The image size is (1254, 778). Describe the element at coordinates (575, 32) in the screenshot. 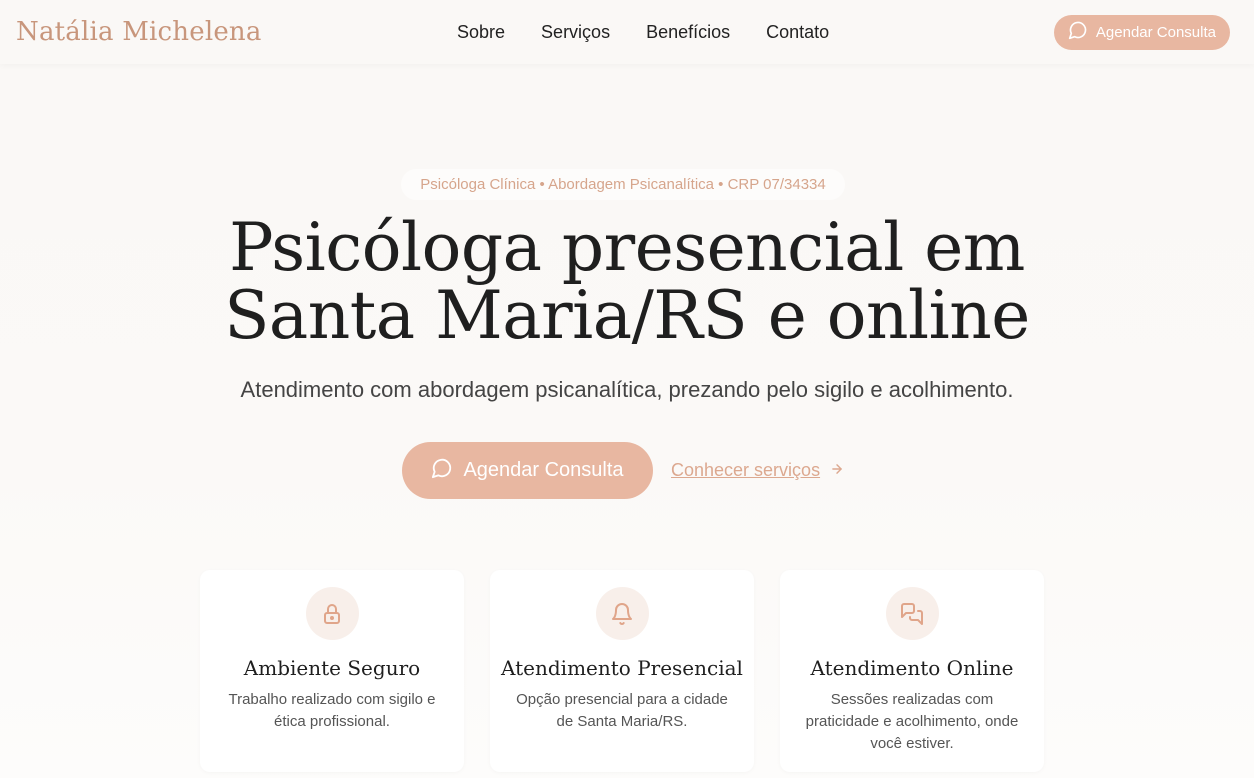

I see `nav-link-servicos: Serviços` at that location.